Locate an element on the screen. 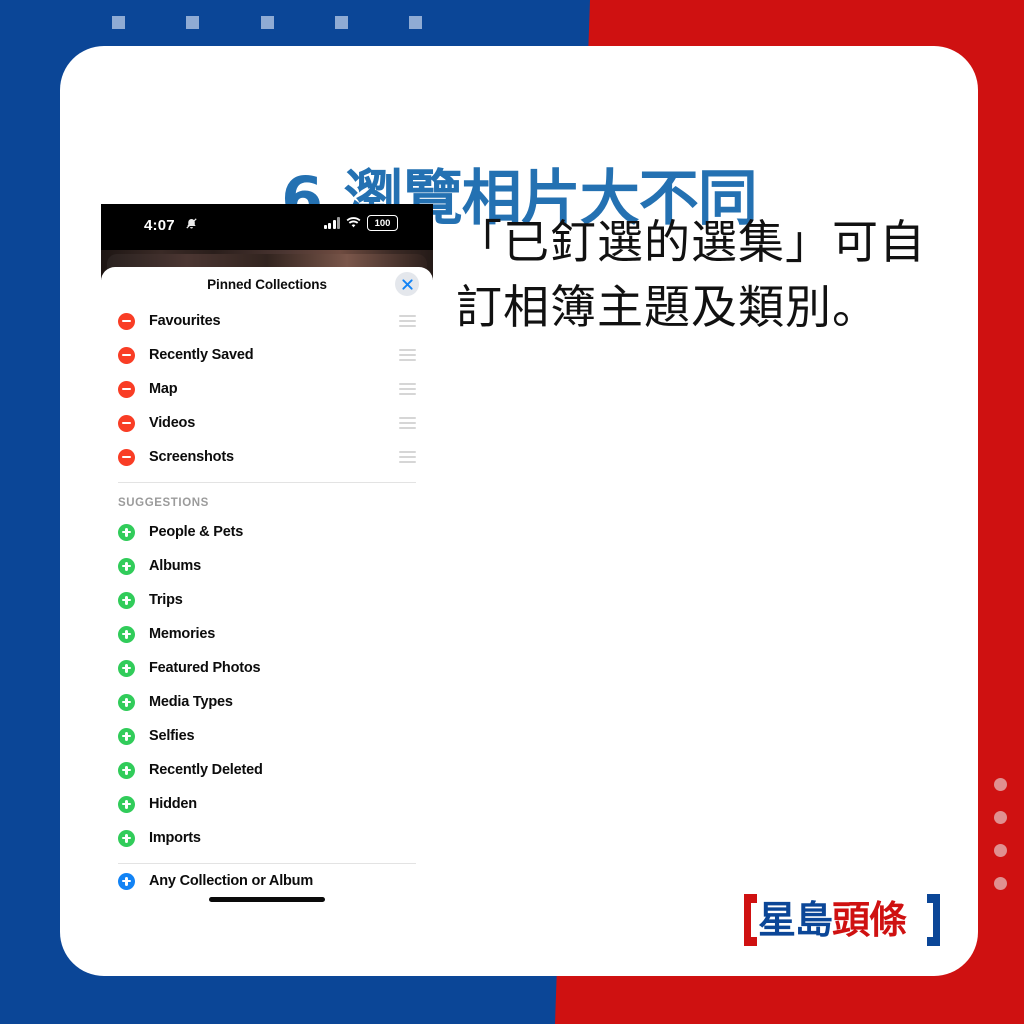 The height and width of the screenshot is (1024, 1024). row-label: Imports is located at coordinates (175, 838).